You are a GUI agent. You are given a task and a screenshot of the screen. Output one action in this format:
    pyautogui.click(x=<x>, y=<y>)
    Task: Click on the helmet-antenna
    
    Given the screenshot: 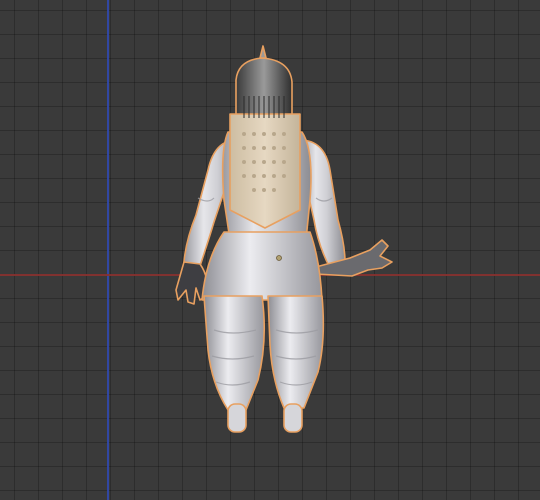 What is the action you would take?
    pyautogui.click(x=263, y=52)
    